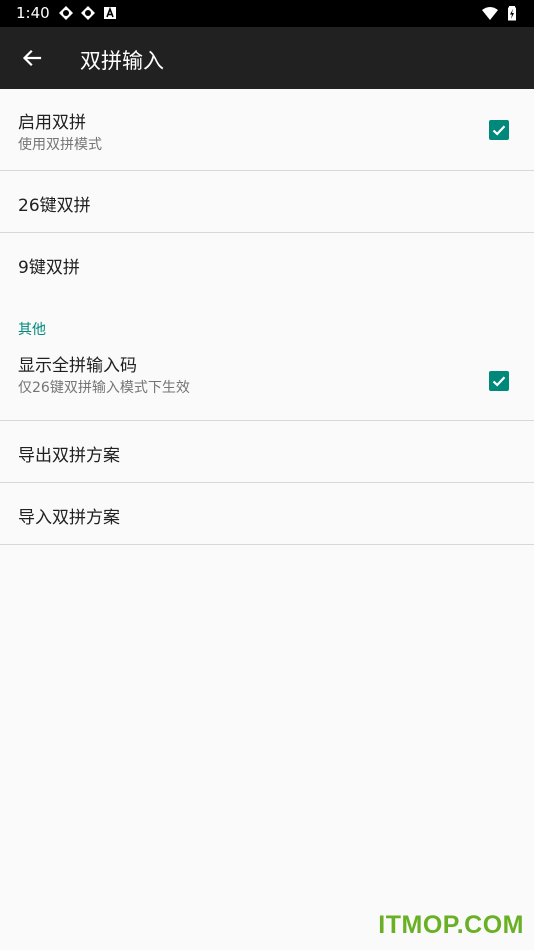 This screenshot has height=950, width=534. What do you see at coordinates (501, 13) in the screenshot?
I see `status-system-icons` at bounding box center [501, 13].